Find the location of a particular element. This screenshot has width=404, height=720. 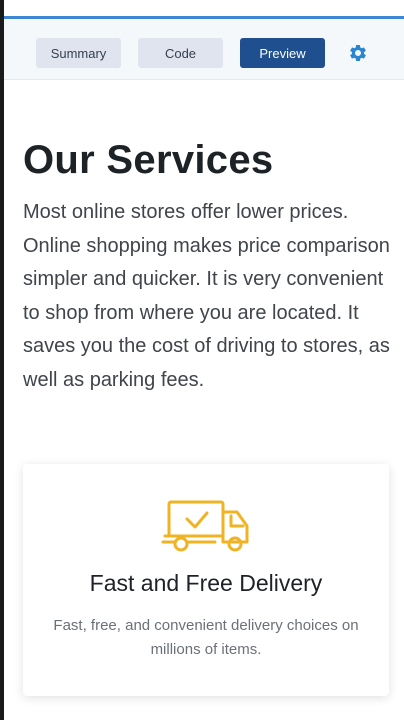

page-title: Our Services is located at coordinates (148, 160).